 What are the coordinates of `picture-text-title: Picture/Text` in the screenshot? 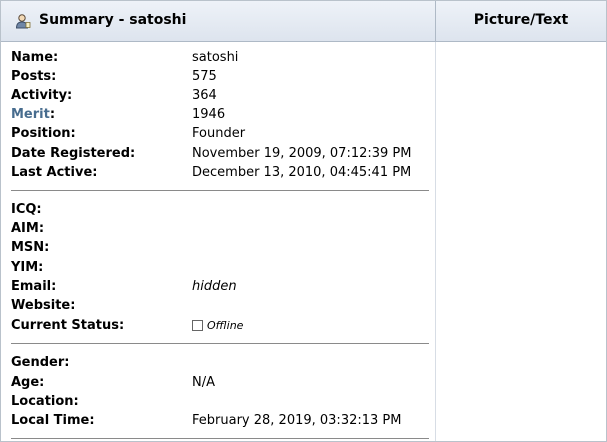 It's located at (521, 20).